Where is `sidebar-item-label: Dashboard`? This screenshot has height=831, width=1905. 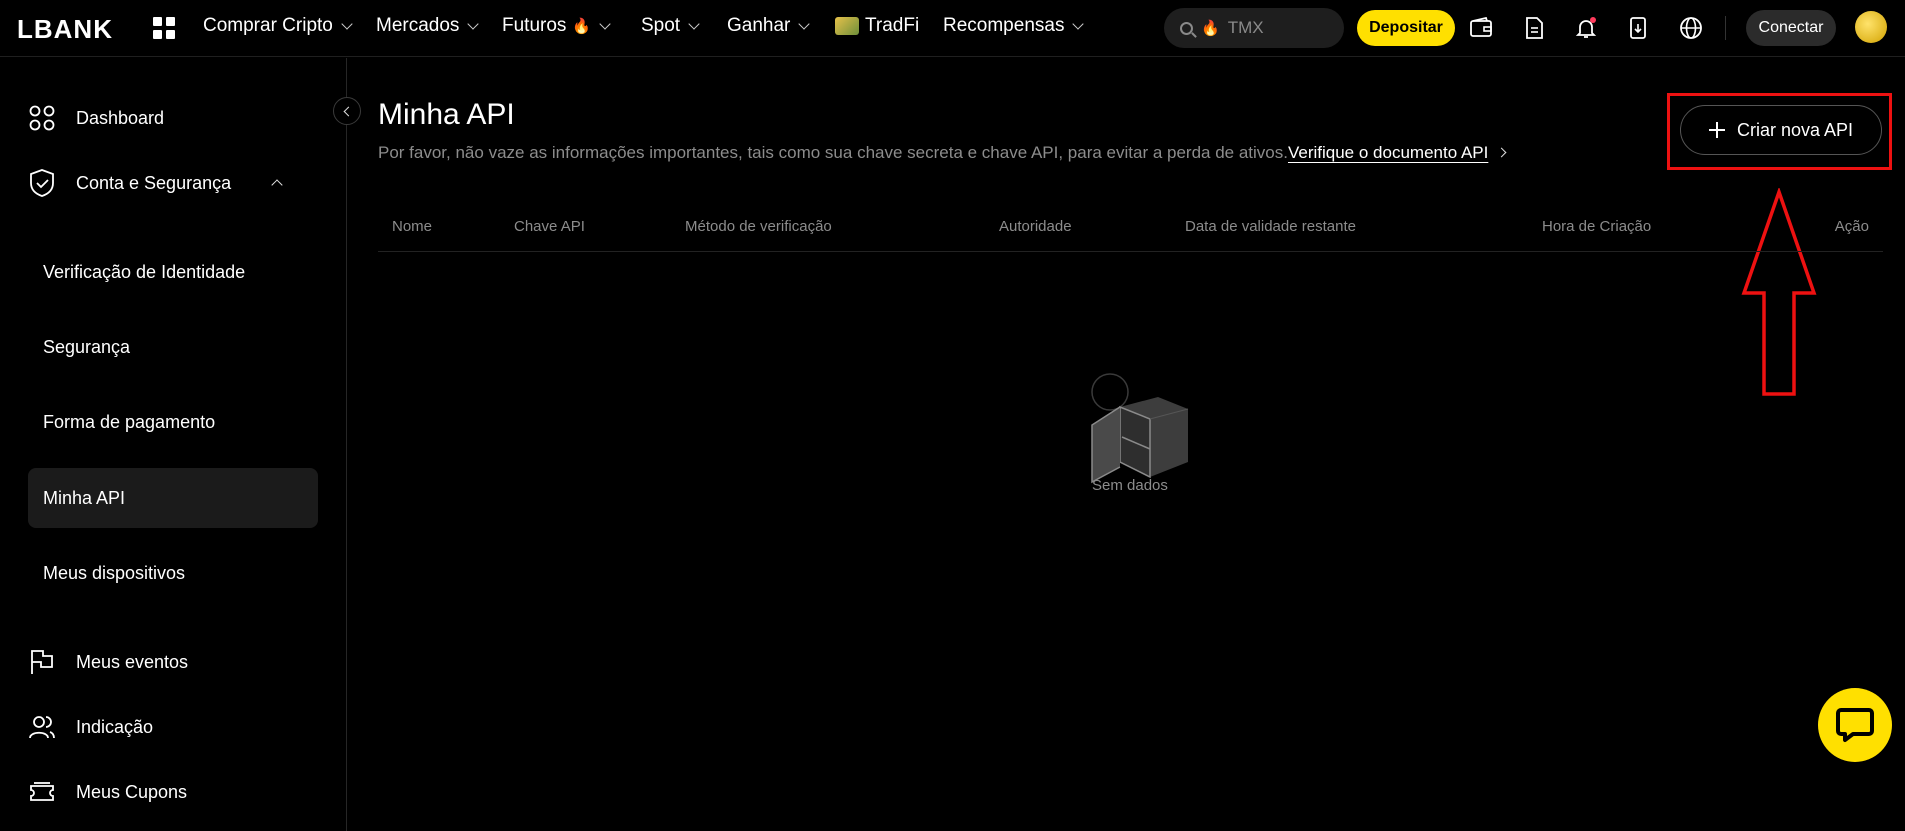
sidebar-item-label: Dashboard is located at coordinates (120, 117).